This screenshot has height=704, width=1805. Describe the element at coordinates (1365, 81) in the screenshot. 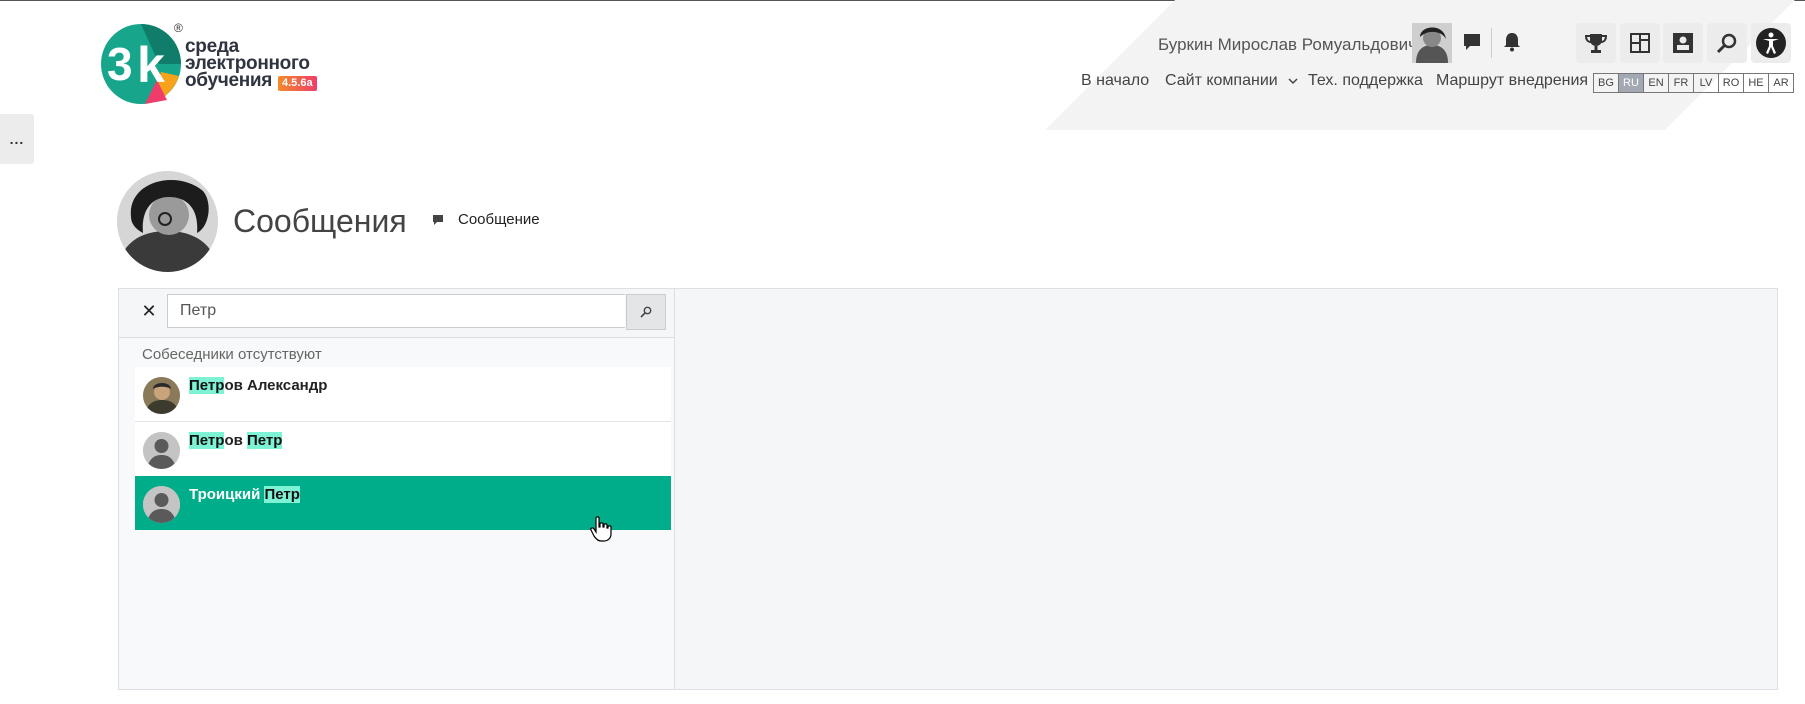

I see `nav-support: Тех. поддержка` at that location.